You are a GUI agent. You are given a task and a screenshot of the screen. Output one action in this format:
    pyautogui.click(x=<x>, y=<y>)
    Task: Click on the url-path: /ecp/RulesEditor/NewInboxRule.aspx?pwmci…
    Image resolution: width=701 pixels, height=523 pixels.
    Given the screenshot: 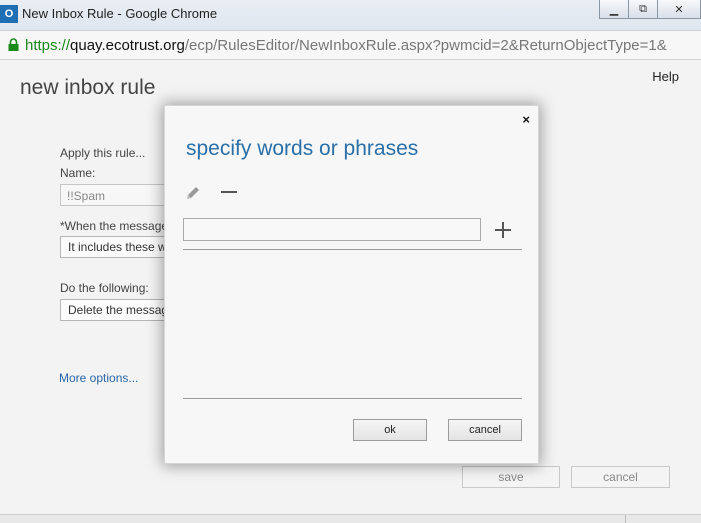 What is the action you would take?
    pyautogui.click(x=425, y=45)
    